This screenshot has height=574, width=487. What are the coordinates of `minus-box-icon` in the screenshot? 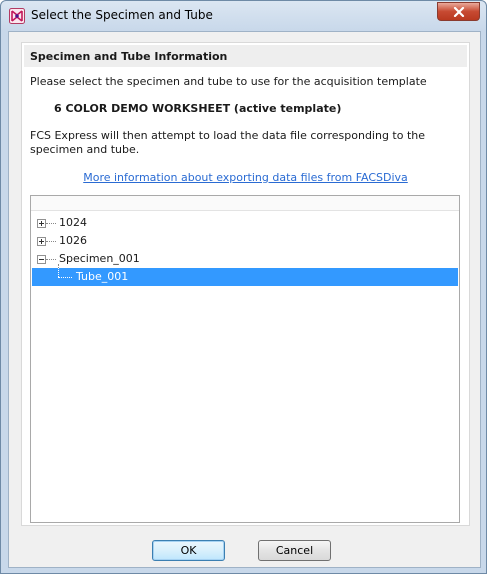 It's located at (41, 259).